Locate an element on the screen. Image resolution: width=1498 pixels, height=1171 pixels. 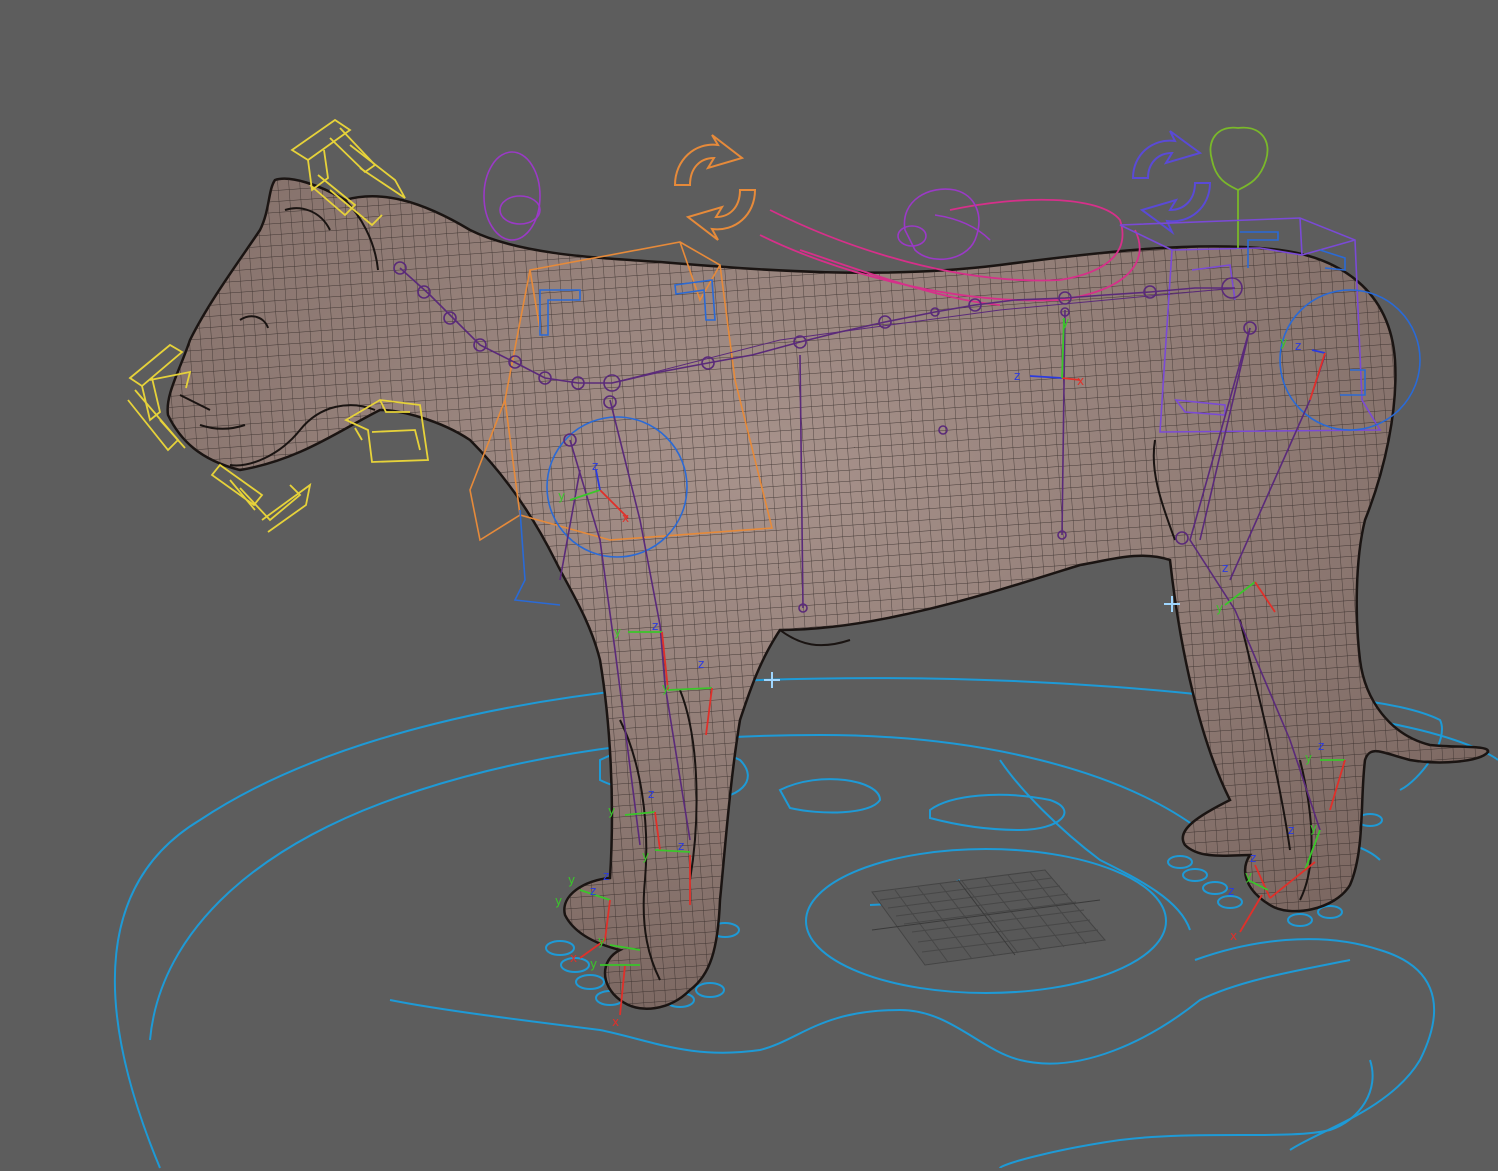
spine-pivot-control is located at coordinates (944, 224).